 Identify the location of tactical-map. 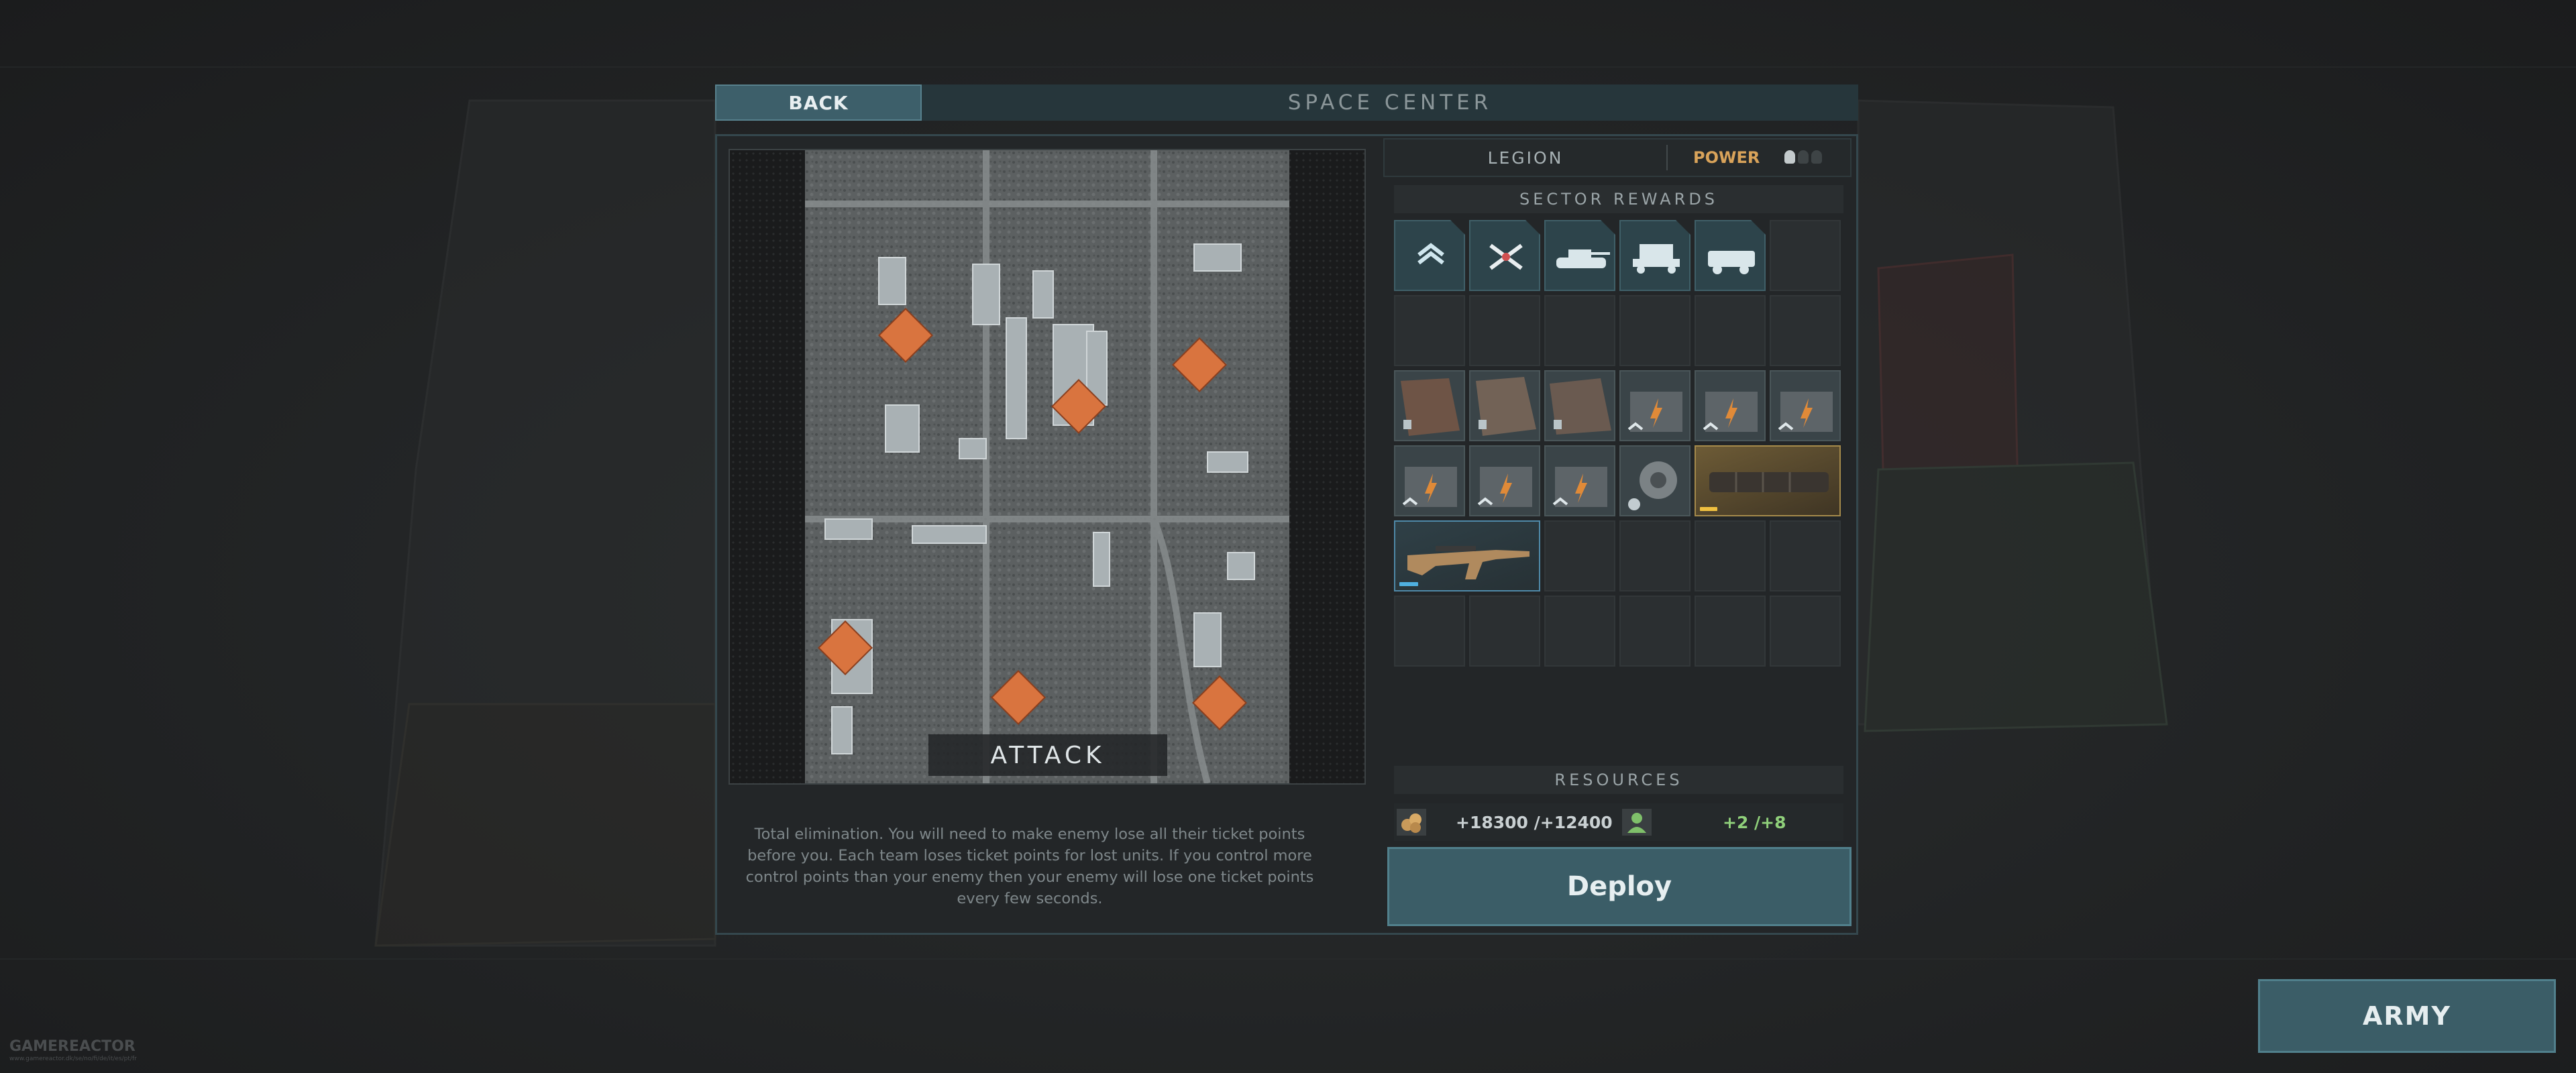
(1047, 466).